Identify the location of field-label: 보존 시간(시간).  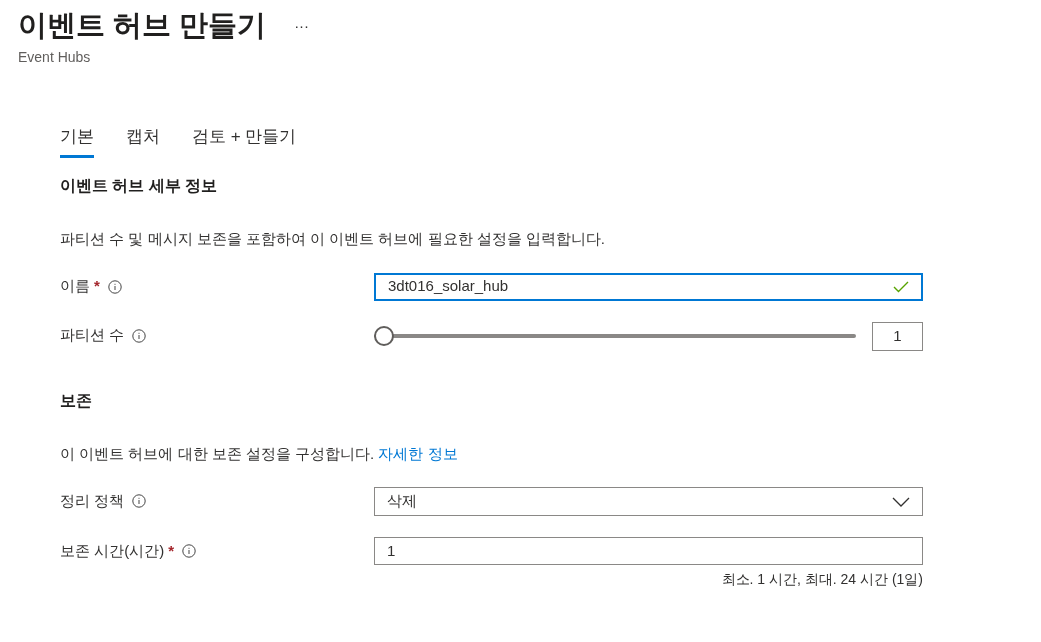
(112, 550).